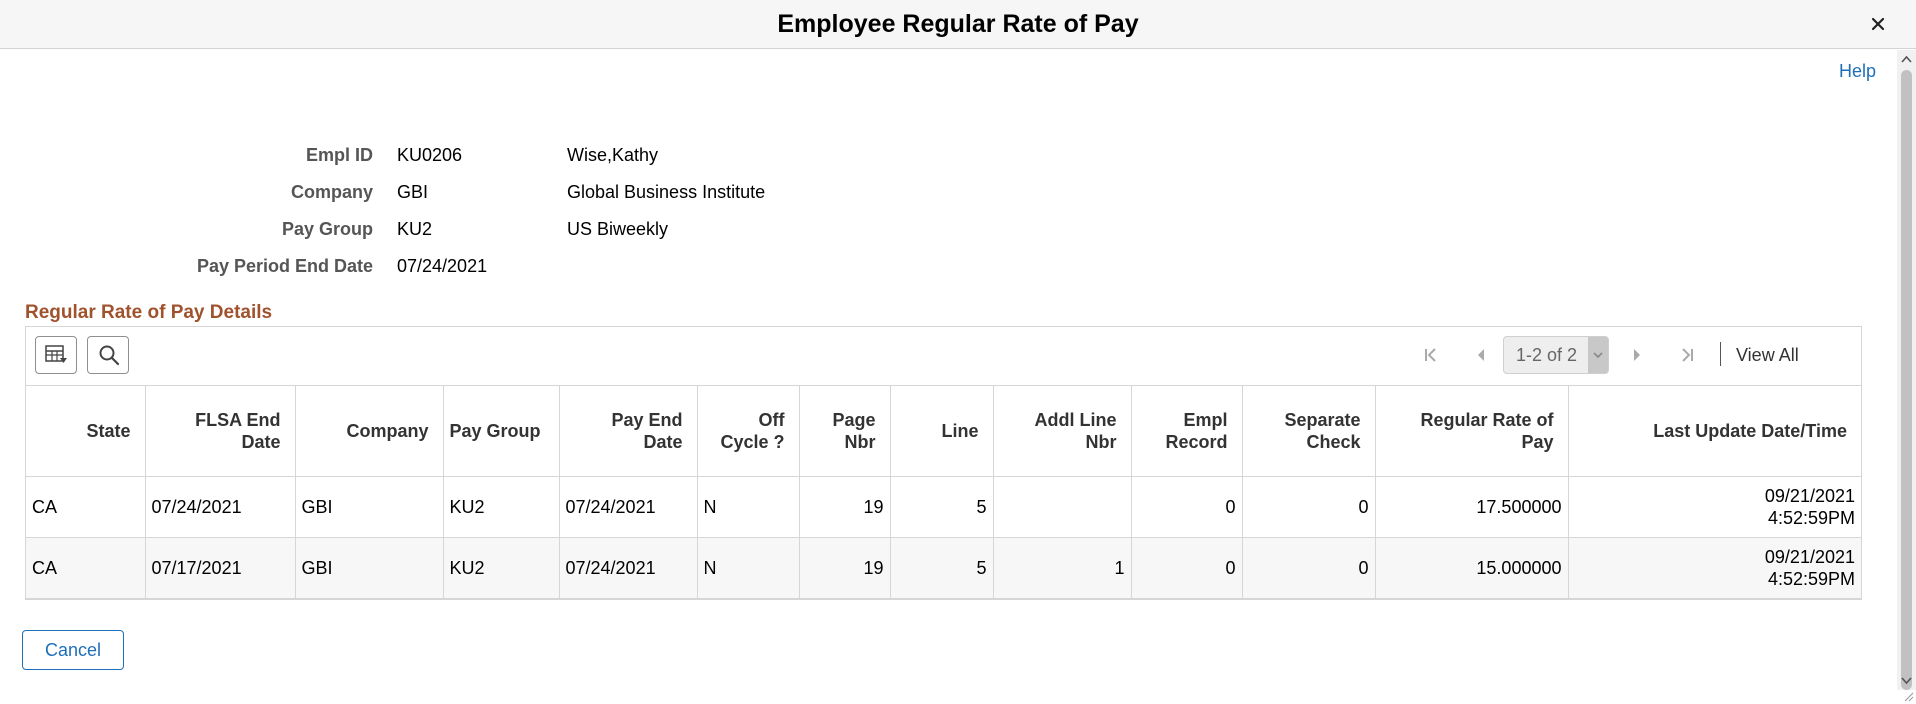 This screenshot has width=1916, height=704. I want to click on section-title: Regular Rate of Pay Details, so click(149, 312).